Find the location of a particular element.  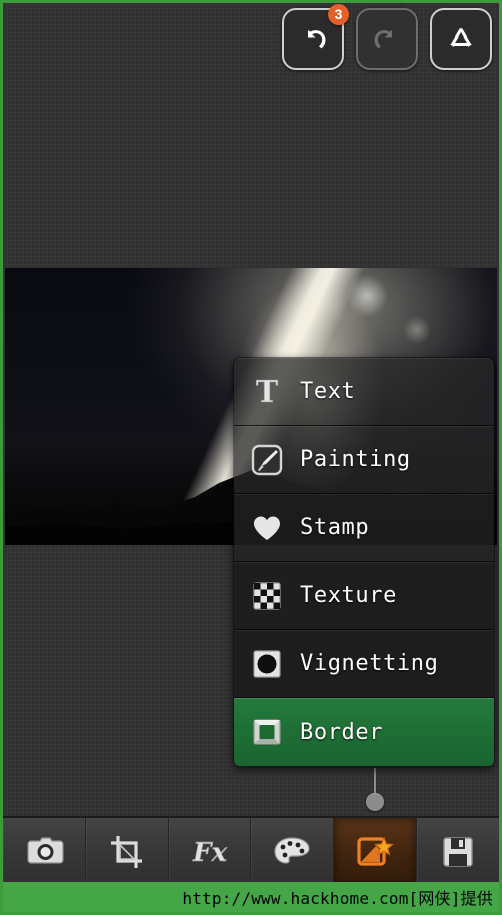

svg-text: T is located at coordinates (267, 392).